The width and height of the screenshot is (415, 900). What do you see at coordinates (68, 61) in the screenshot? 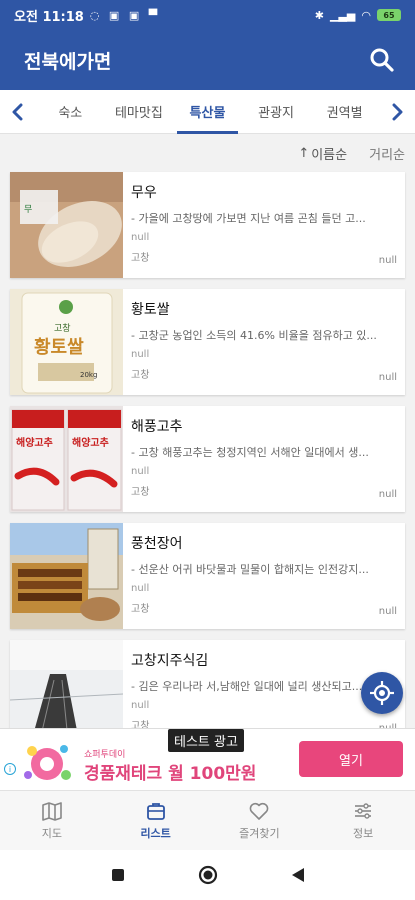
I see `app-title: 전북에가면` at bounding box center [68, 61].